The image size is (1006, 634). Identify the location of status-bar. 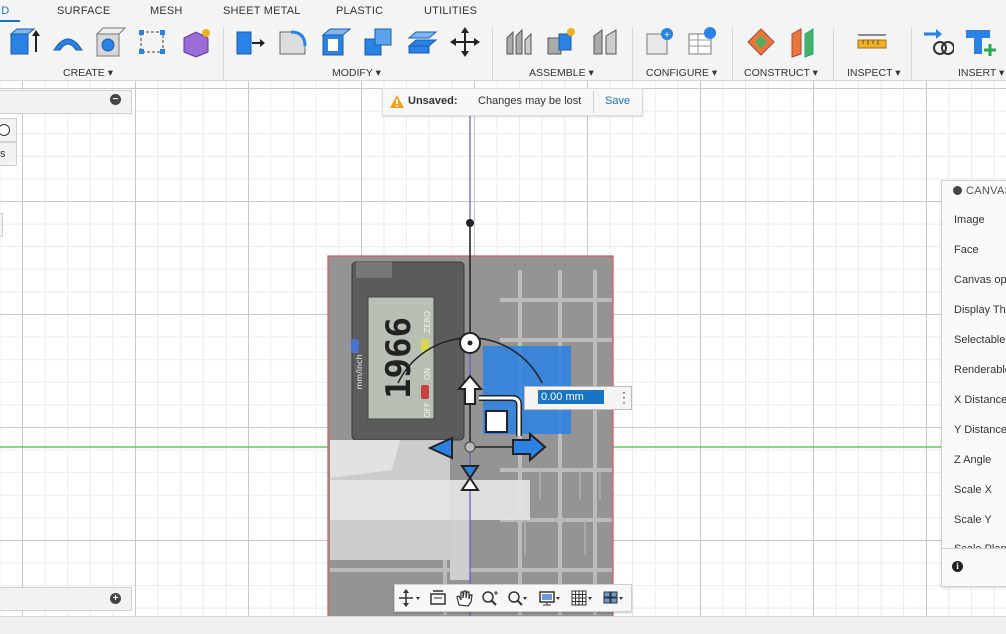
(503, 625).